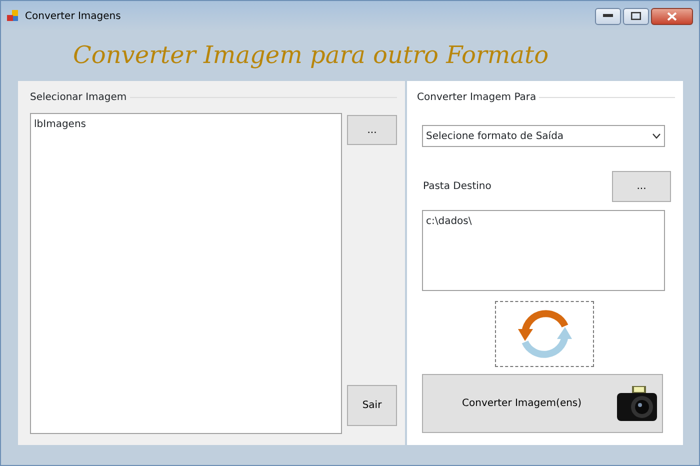 Image resolution: width=700 pixels, height=466 pixels. I want to click on group-legend: Selecionar Imagem, so click(78, 97).